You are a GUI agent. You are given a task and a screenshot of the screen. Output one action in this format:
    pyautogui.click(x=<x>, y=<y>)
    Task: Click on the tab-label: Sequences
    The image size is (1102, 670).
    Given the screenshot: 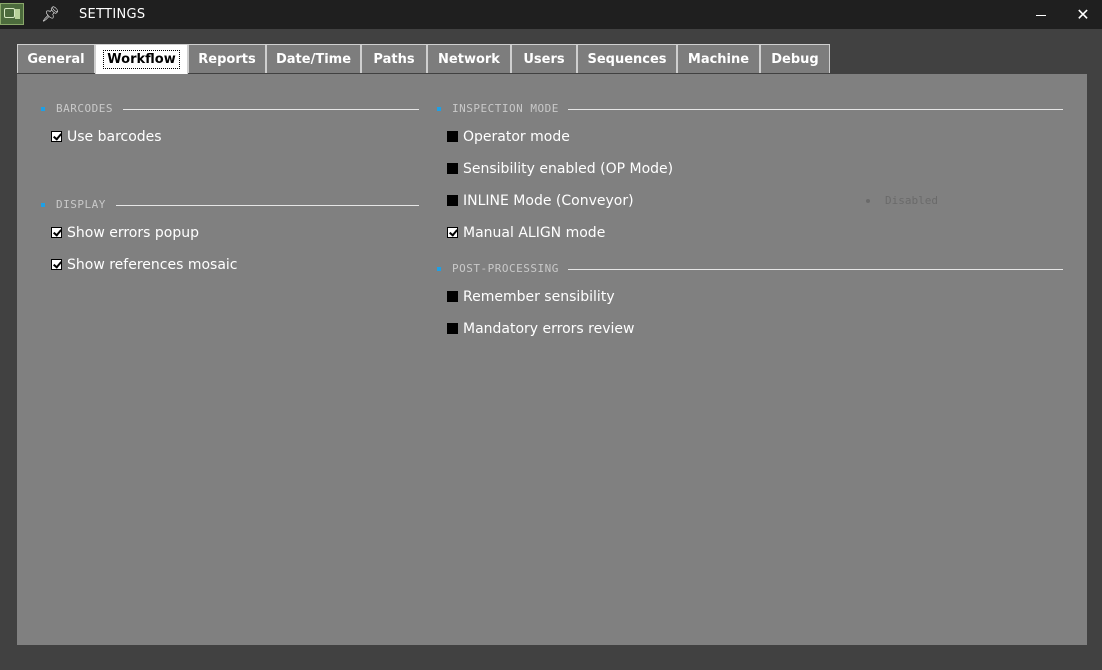 What is the action you would take?
    pyautogui.click(x=627, y=59)
    